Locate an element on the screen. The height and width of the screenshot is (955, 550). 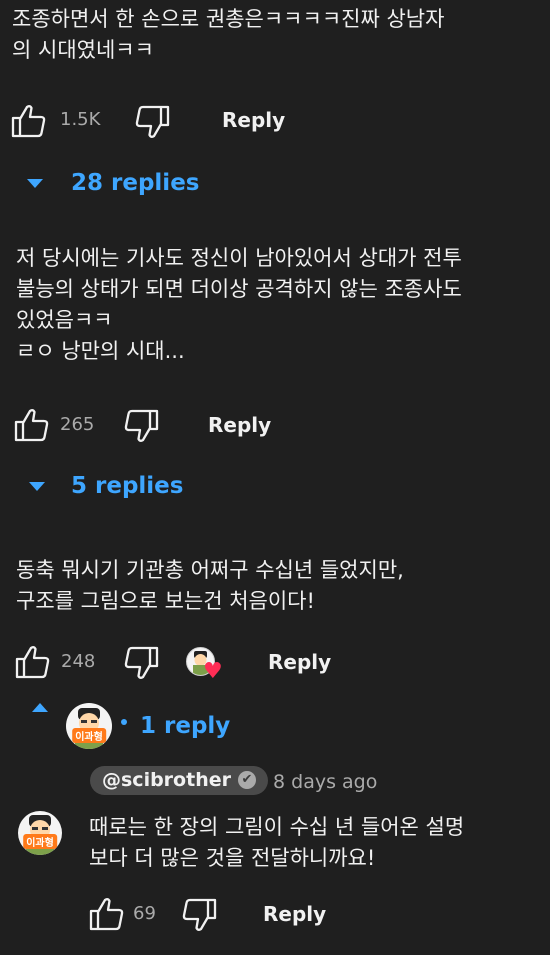
heart-icon: ♥ is located at coordinates (213, 671).